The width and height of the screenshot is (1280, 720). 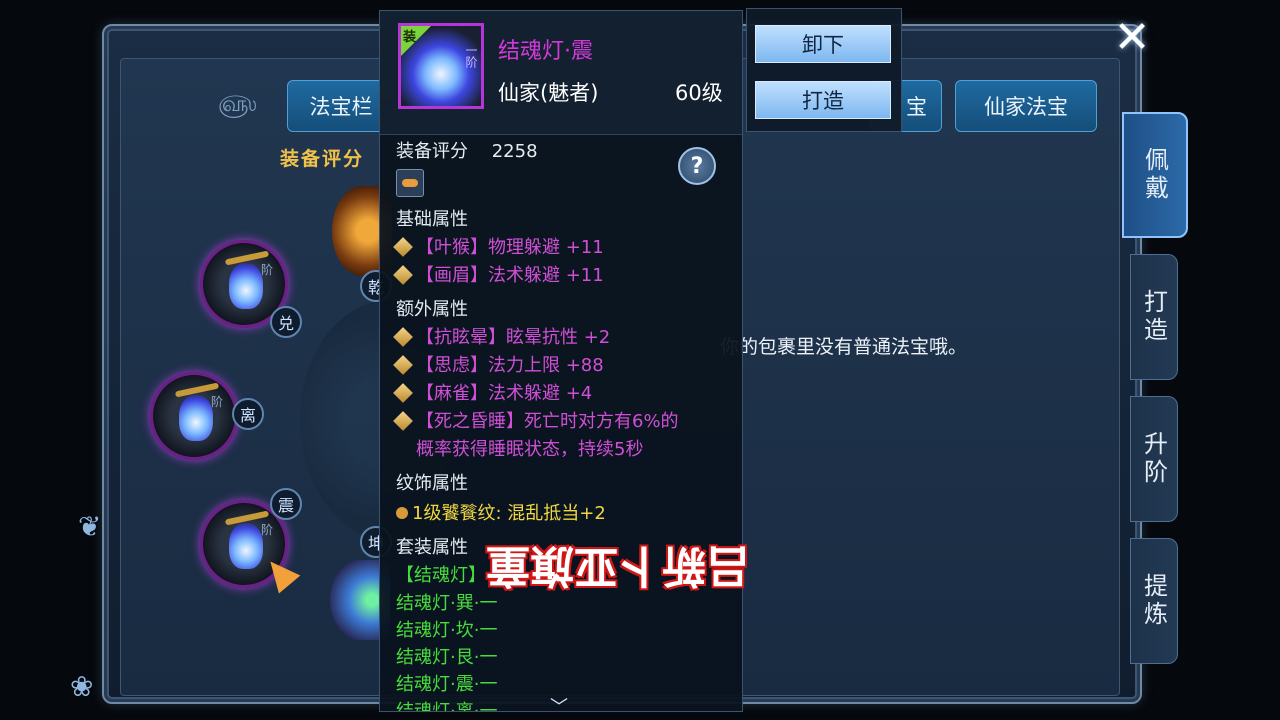 I want to click on basic-attr-title: 基础属性, so click(x=432, y=219).